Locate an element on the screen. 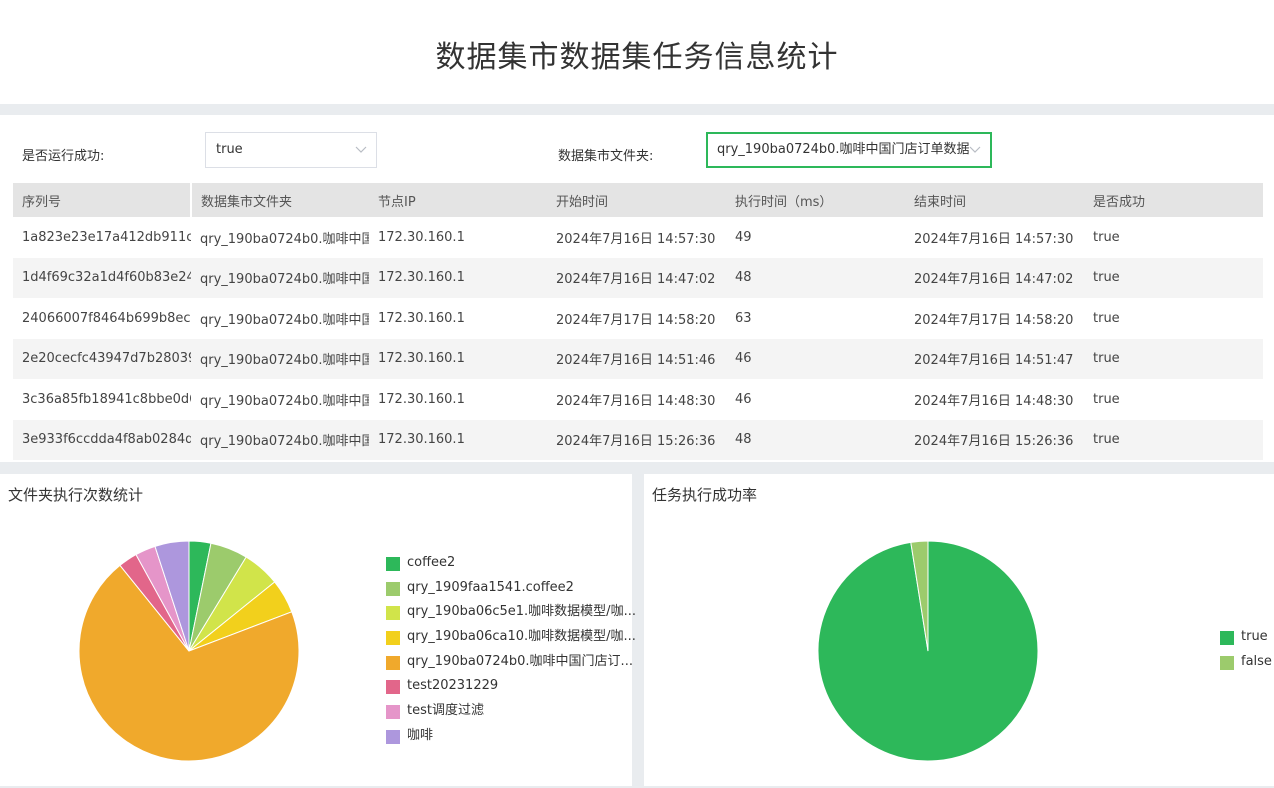 Image resolution: width=1274 pixels, height=788 pixels. success-select: true is located at coordinates (291, 150).